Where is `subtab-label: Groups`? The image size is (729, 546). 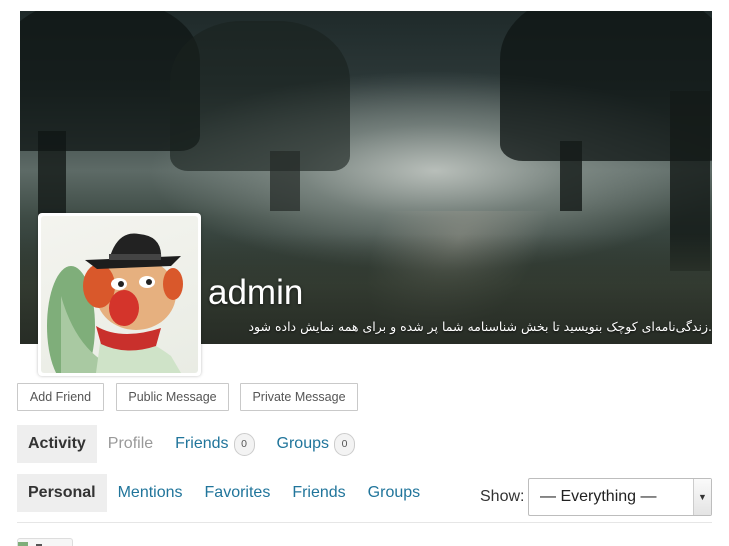 subtab-label: Groups is located at coordinates (394, 492).